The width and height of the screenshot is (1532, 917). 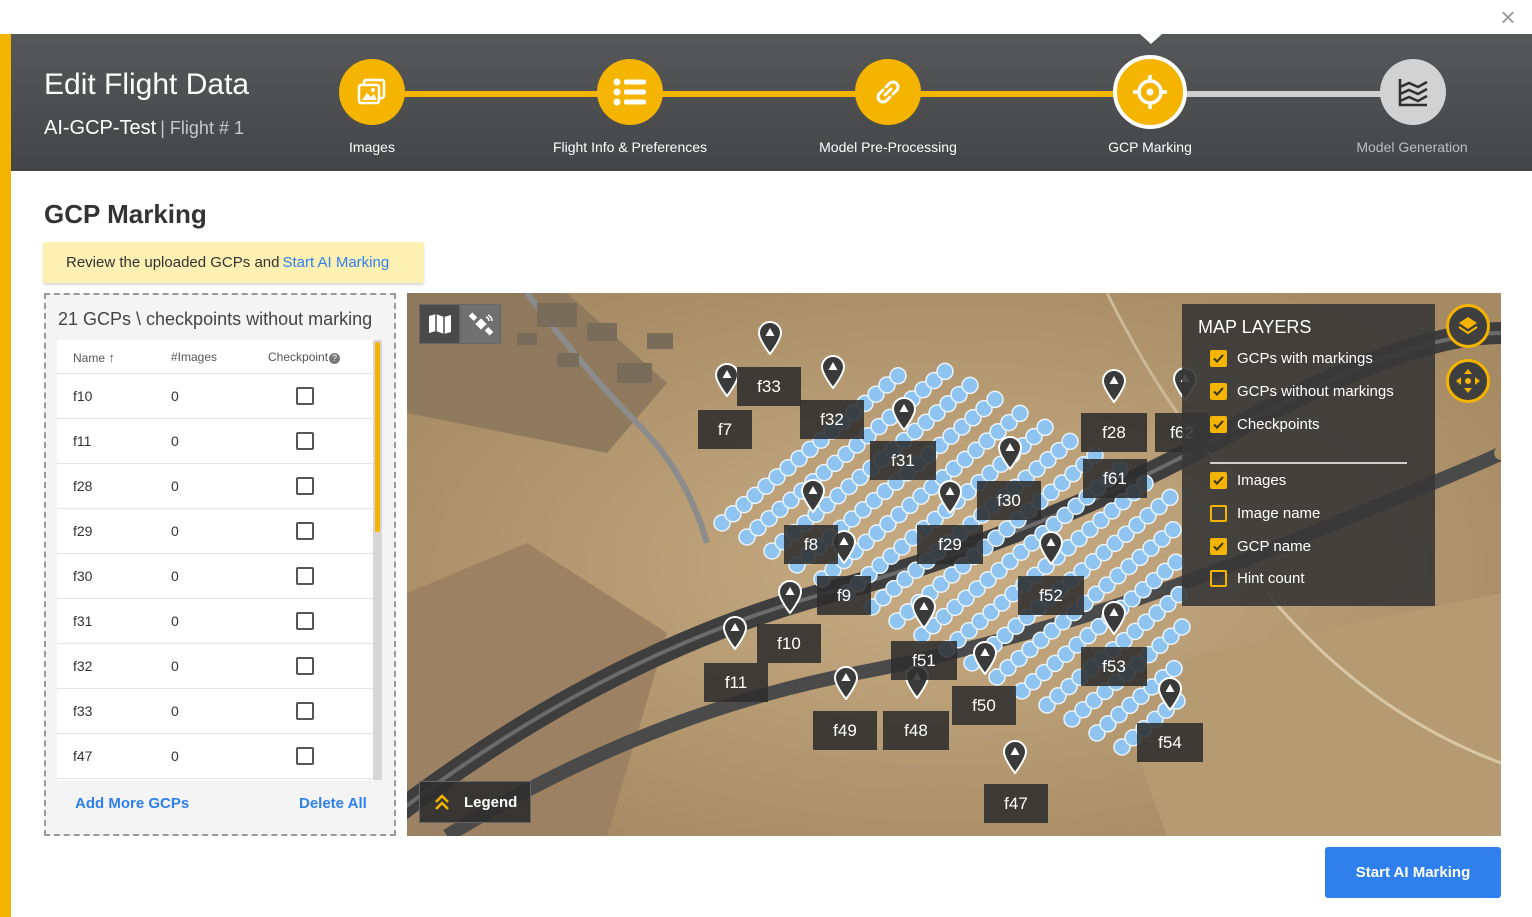 What do you see at coordinates (924, 660) in the screenshot?
I see `gcp-name-label: f51` at bounding box center [924, 660].